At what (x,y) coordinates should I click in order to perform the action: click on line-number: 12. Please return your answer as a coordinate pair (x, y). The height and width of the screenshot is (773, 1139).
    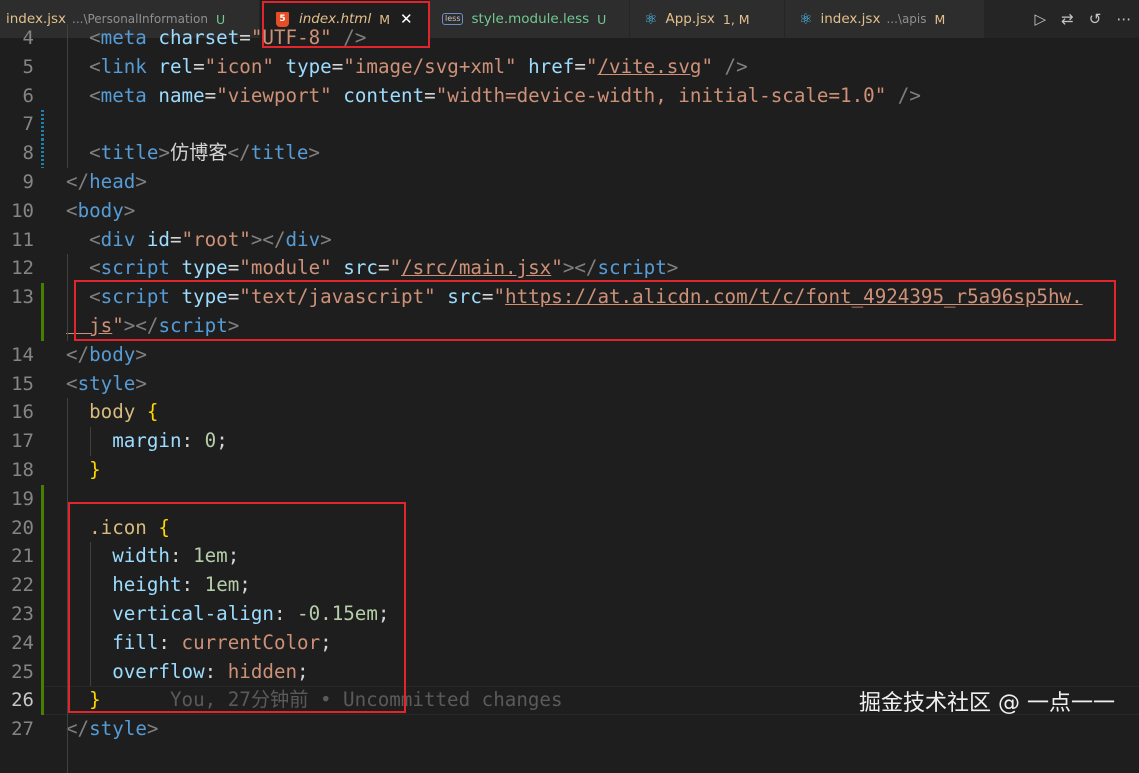
    Looking at the image, I should click on (22, 268).